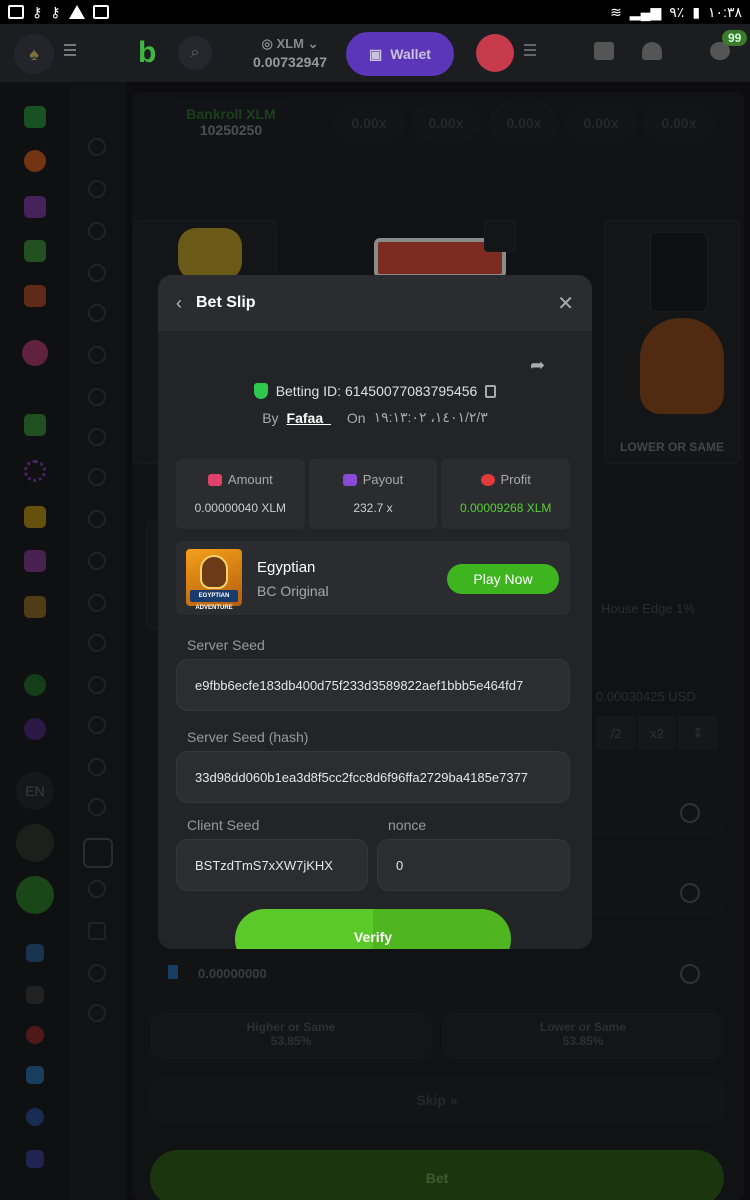 This screenshot has height=1200, width=750. Describe the element at coordinates (373, 508) in the screenshot. I see `payout-value: 232.7 x` at that location.